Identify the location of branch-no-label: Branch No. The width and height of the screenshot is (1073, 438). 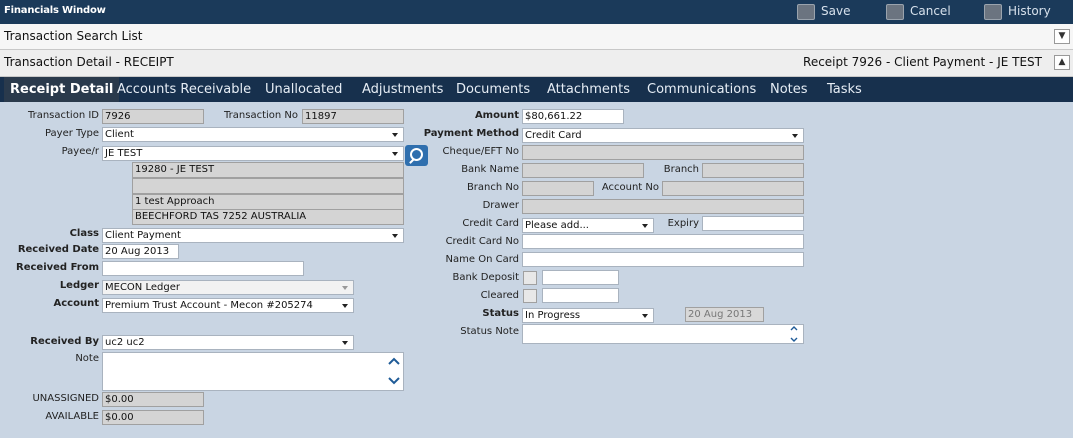
(492, 187).